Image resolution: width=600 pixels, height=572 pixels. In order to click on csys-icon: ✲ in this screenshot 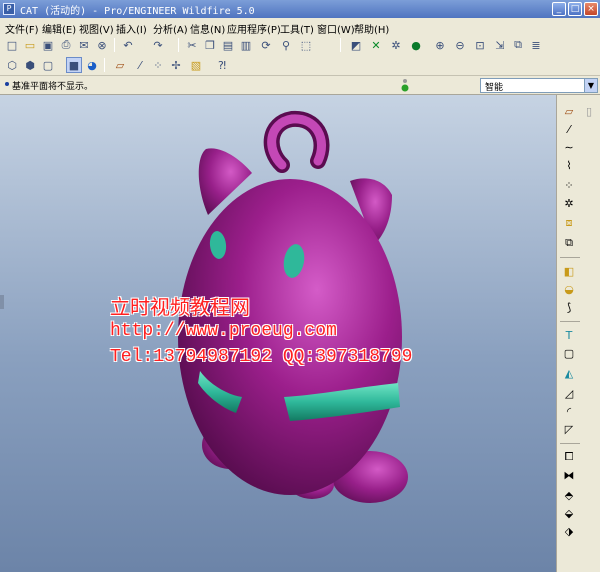, I will do `click(569, 203)`.